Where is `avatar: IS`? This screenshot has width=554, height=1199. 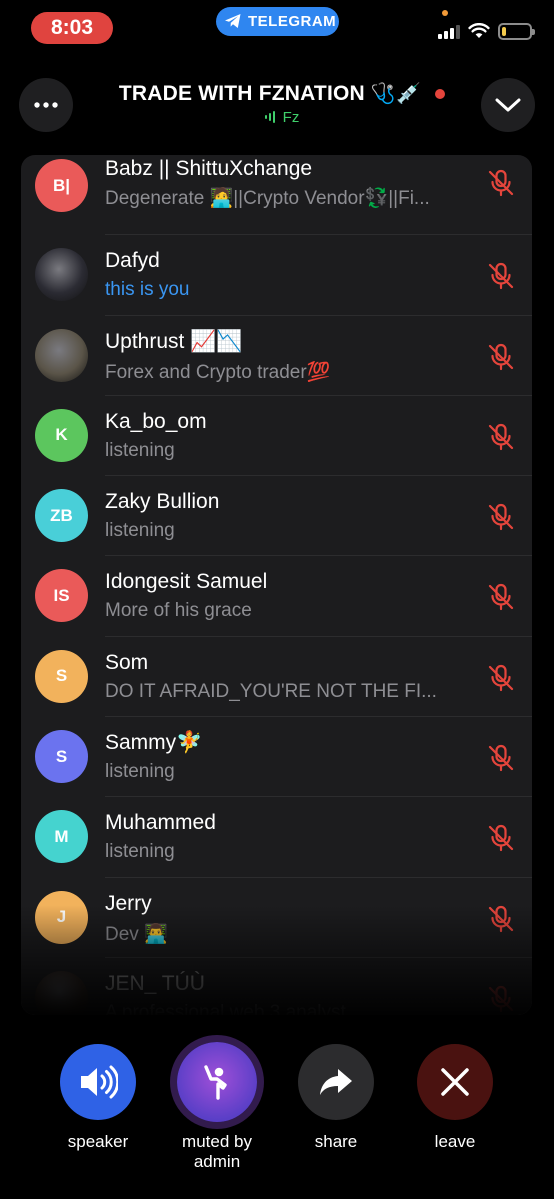 avatar: IS is located at coordinates (61, 596).